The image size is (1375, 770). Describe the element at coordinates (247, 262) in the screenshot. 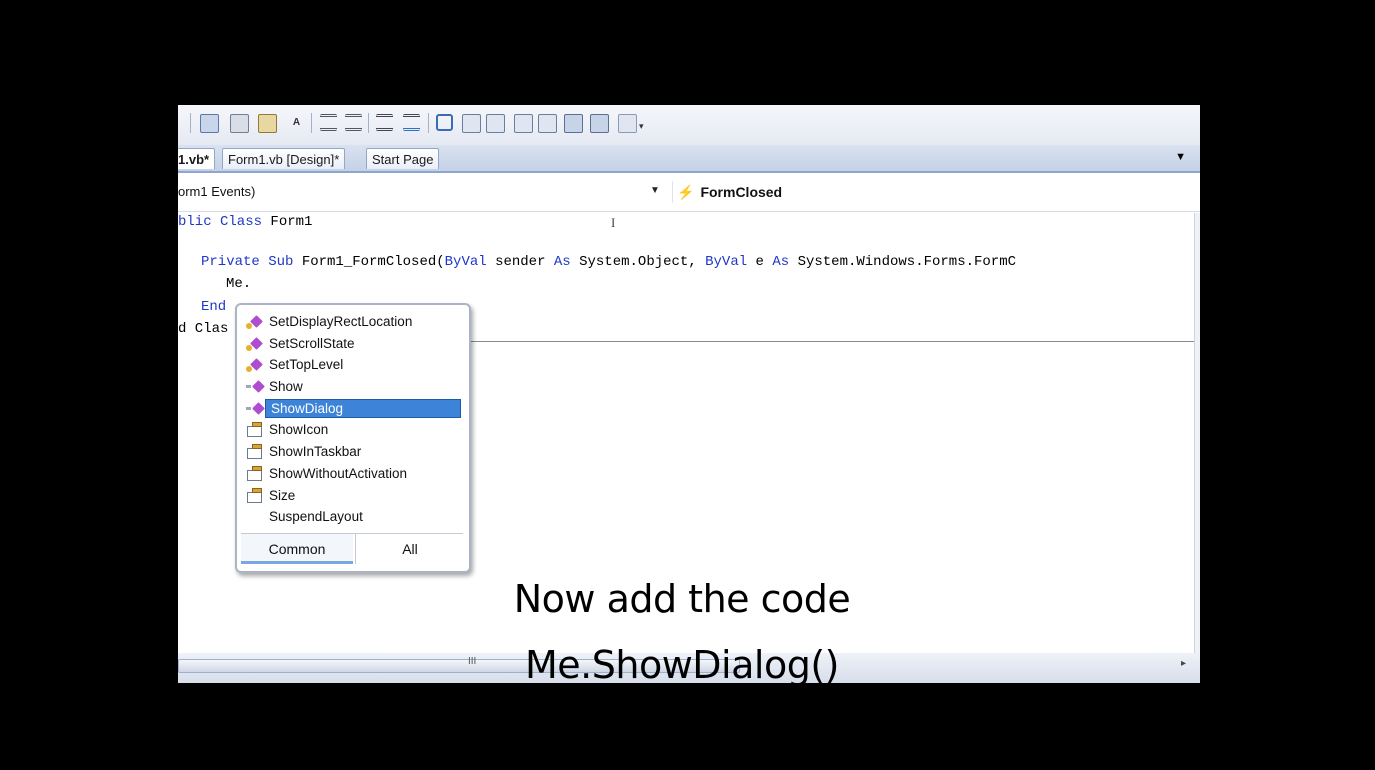

I see `keyword: Private Sub` at that location.